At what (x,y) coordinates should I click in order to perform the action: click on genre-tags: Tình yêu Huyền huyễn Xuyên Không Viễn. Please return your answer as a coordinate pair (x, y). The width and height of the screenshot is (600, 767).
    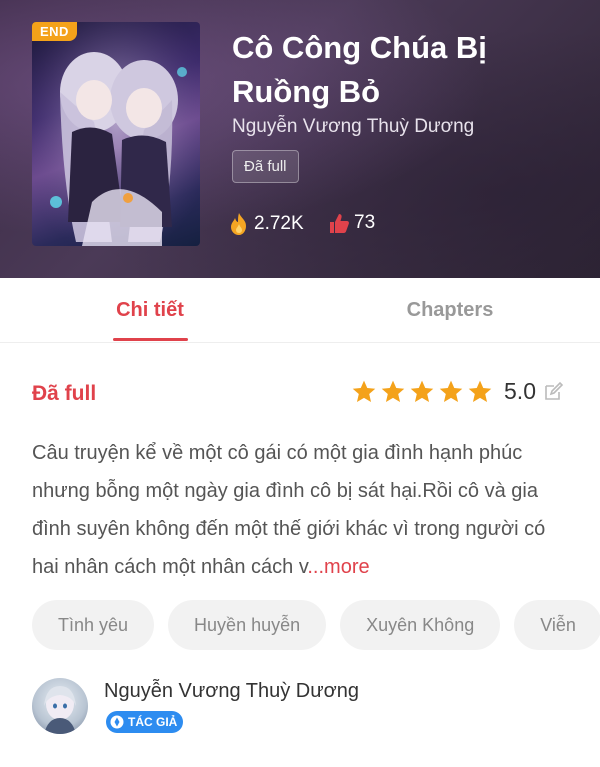
    Looking at the image, I should click on (316, 625).